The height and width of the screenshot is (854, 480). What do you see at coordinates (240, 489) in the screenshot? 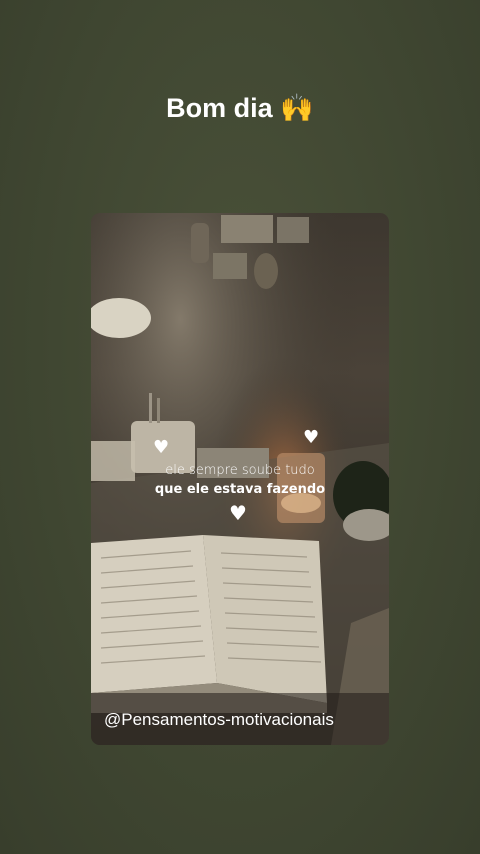
I see `quote-line-2: que ele estava fazendo` at bounding box center [240, 489].